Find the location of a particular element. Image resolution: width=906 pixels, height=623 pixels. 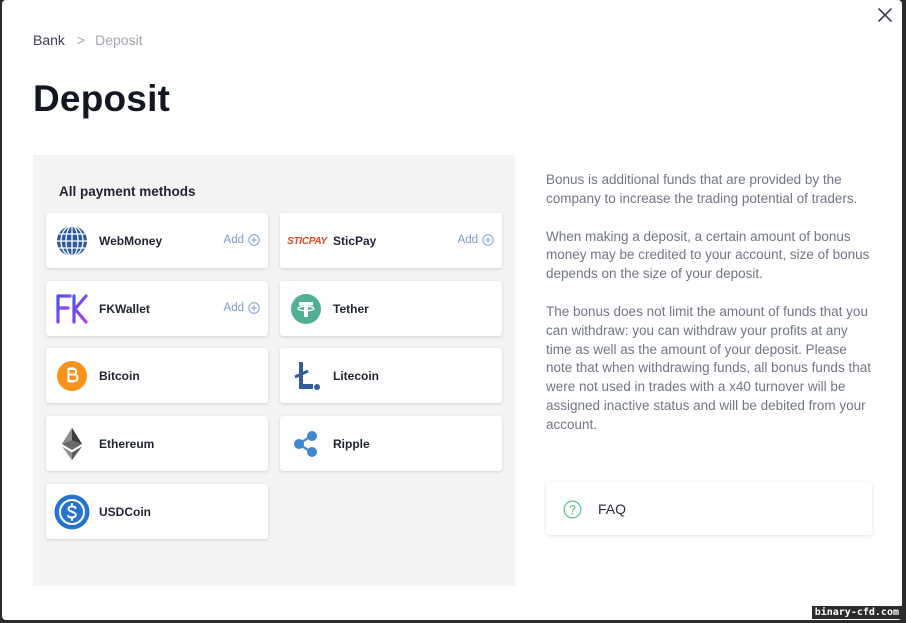

question-circle-icon is located at coordinates (572, 509).